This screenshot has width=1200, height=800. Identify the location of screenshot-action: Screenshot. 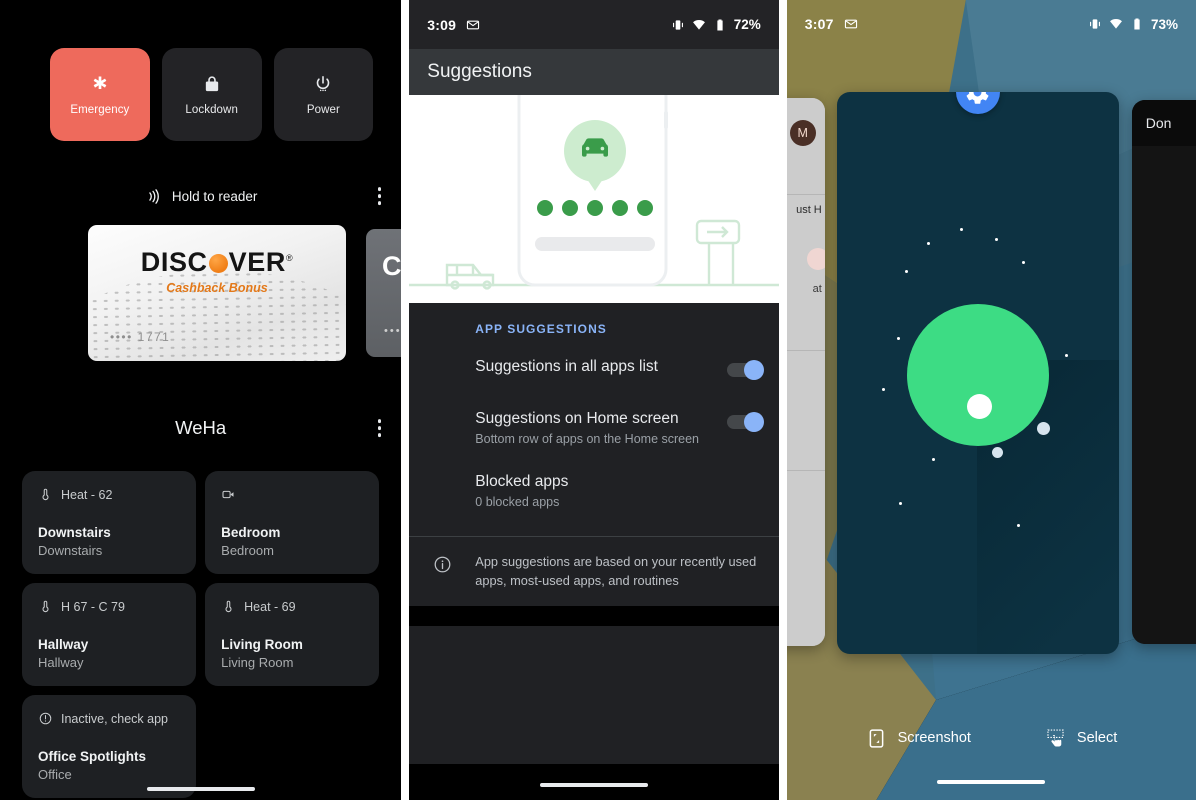
(918, 738).